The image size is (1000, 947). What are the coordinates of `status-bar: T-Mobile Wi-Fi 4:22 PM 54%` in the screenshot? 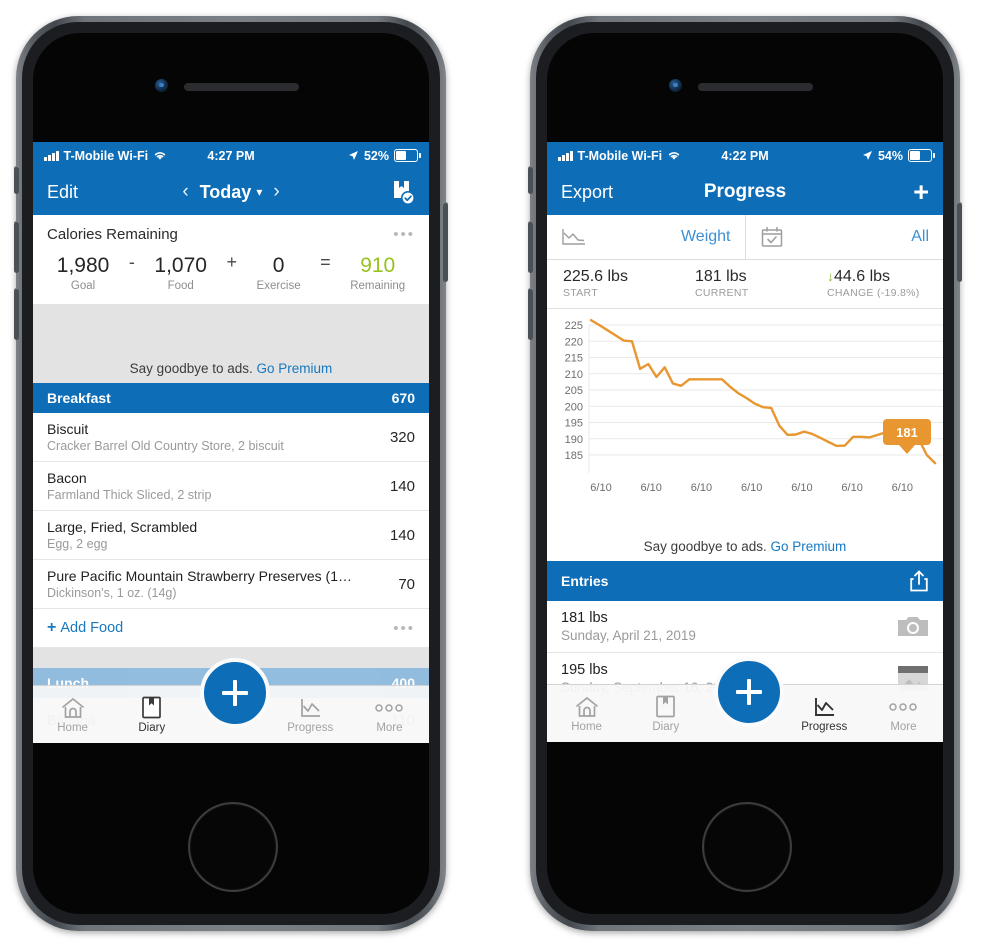 It's located at (745, 155).